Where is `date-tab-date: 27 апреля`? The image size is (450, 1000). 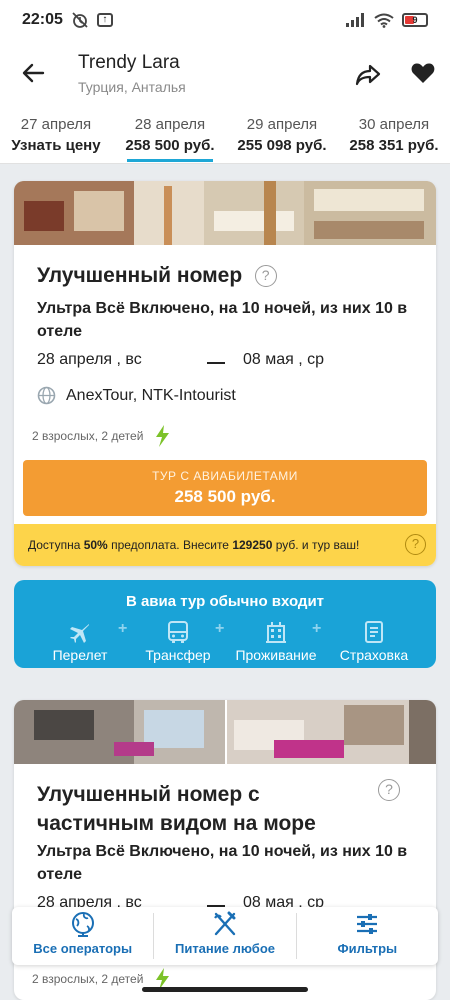
date-tab-date: 27 апреля is located at coordinates (56, 124).